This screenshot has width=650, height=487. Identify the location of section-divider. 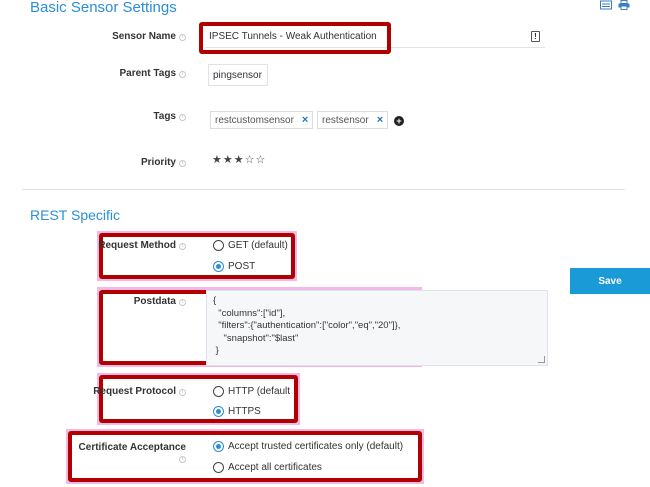
(323, 189).